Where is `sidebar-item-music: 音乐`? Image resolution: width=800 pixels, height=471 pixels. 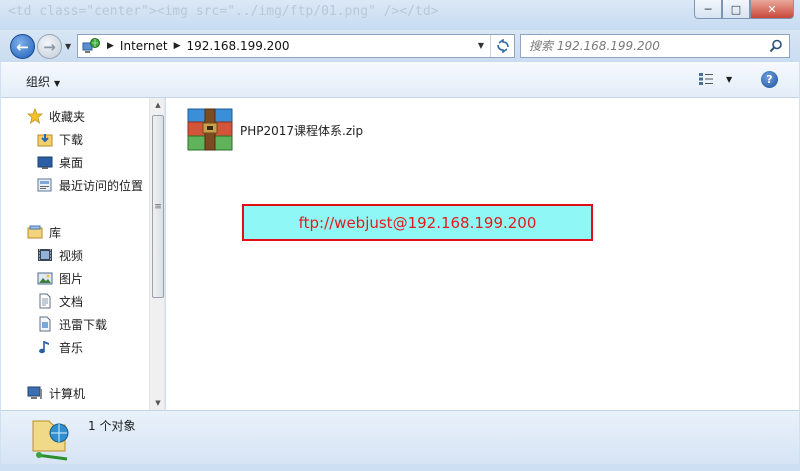
sidebar-item-music: 音乐 is located at coordinates (60, 347).